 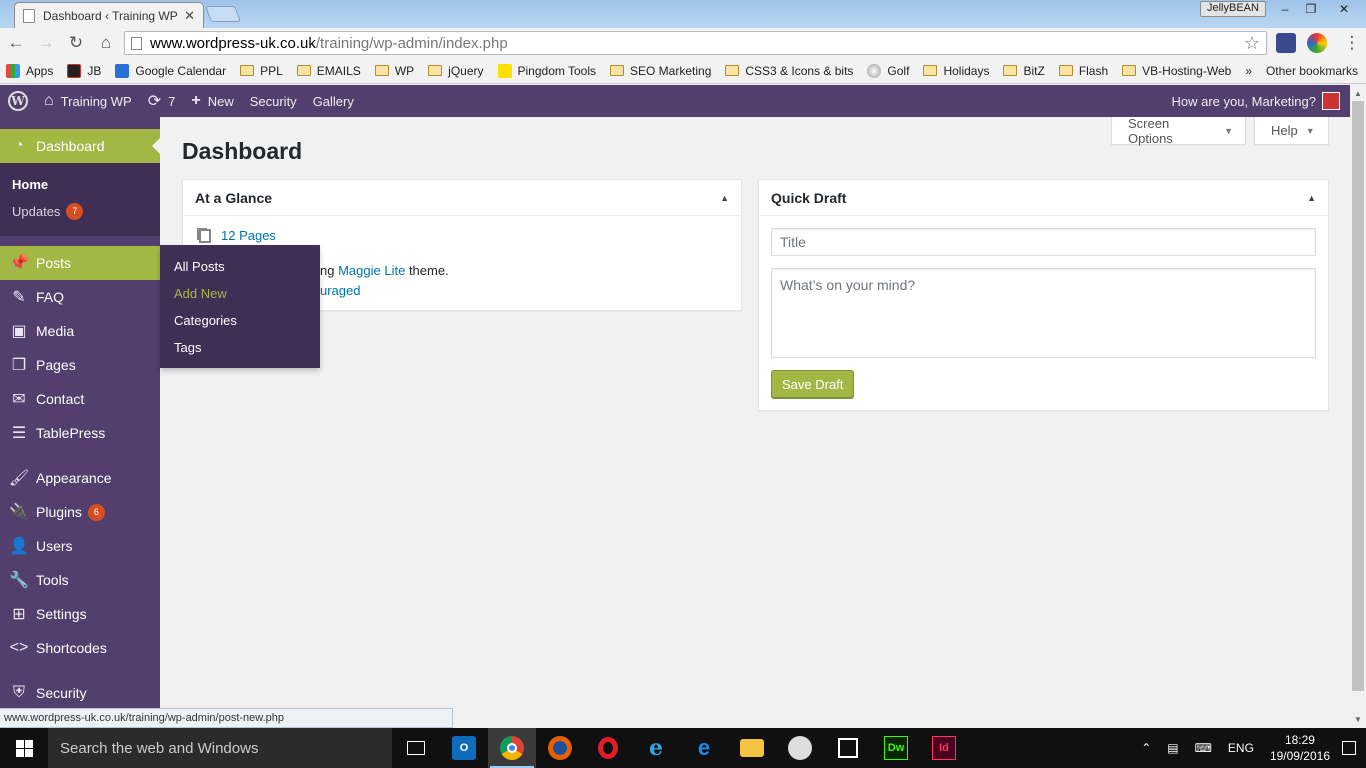 I want to click on sidebar-item-pages: ❐ Pages, so click(x=80, y=365).